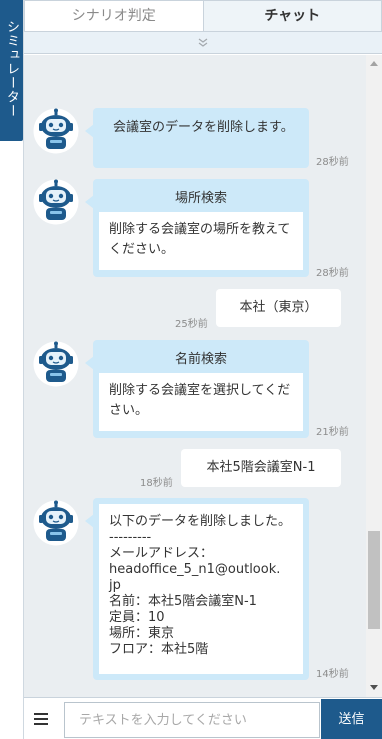 The image size is (382, 739). What do you see at coordinates (114, 15) in the screenshot?
I see `tab-scenario-judgment: シナリオ判定` at bounding box center [114, 15].